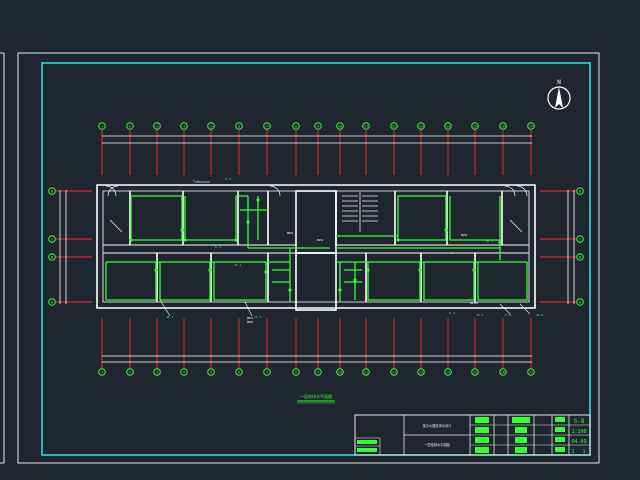 Image resolution: width=640 pixels, height=480 pixels. I want to click on axis-bubble-top-label: 16, so click(503, 126).